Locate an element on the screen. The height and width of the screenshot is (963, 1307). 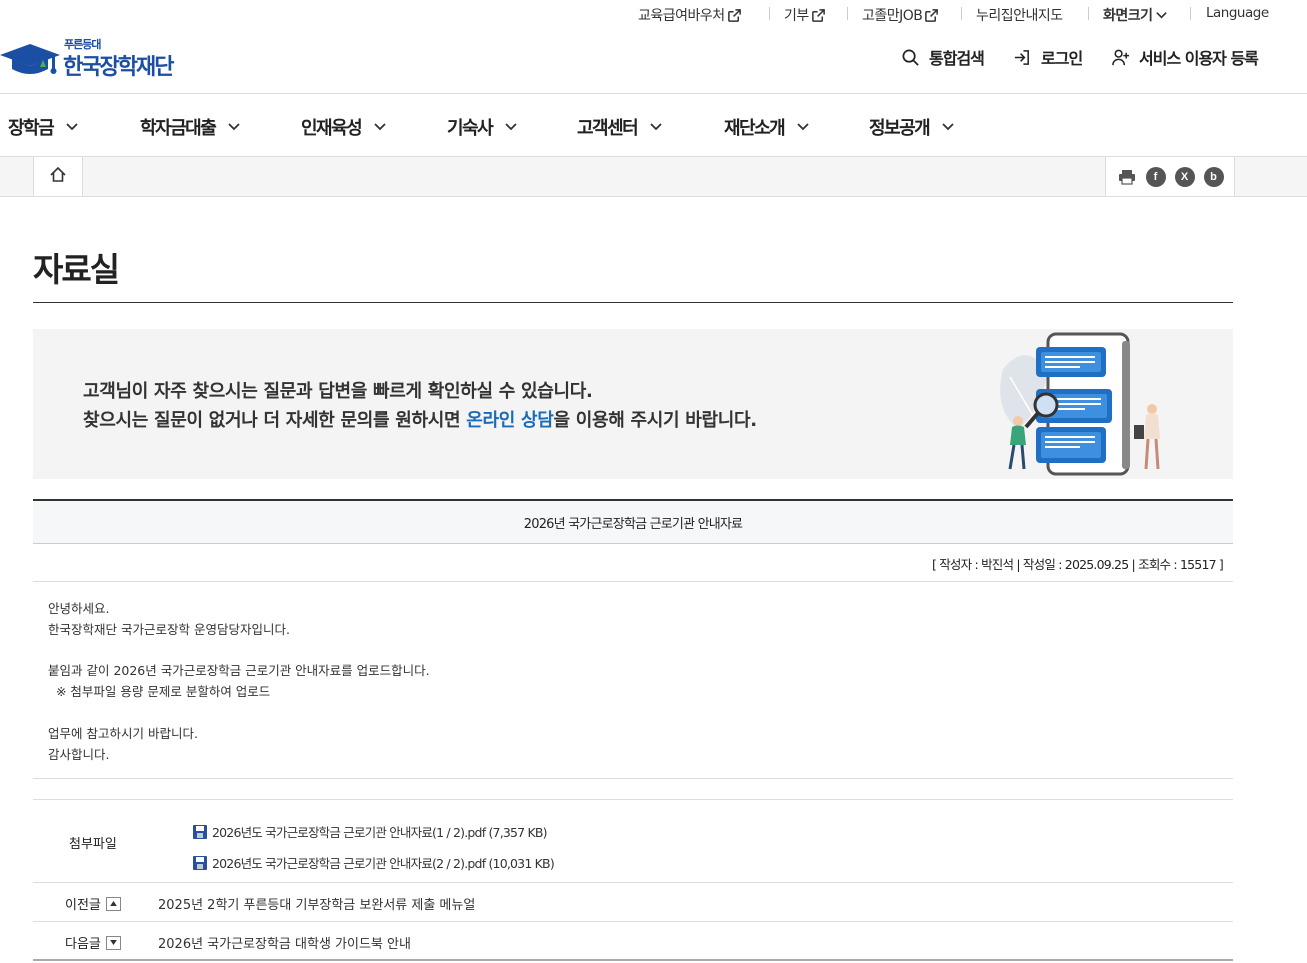
utility-bar: 교육급여바우처 기부 고졸만JOB 누리집안내지도 화면크기 Language is located at coordinates (653, 14).